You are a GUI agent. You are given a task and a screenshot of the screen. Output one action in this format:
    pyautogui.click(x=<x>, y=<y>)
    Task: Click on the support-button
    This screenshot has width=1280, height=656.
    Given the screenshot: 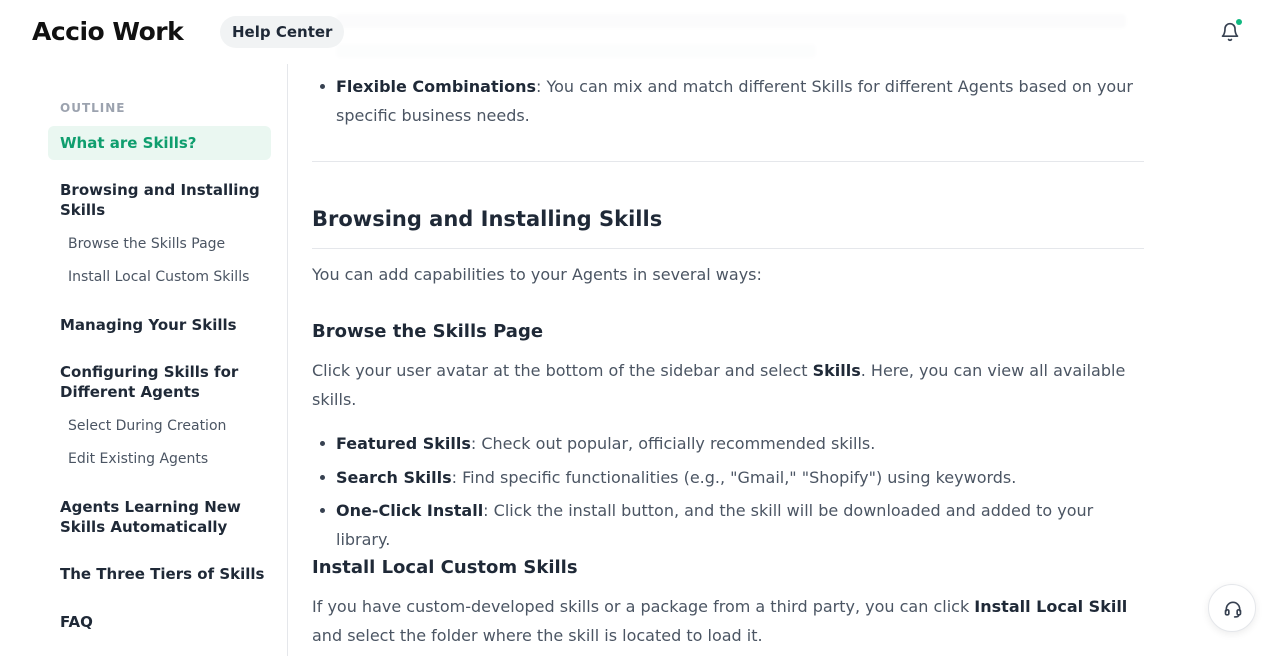 What is the action you would take?
    pyautogui.click(x=1232, y=608)
    